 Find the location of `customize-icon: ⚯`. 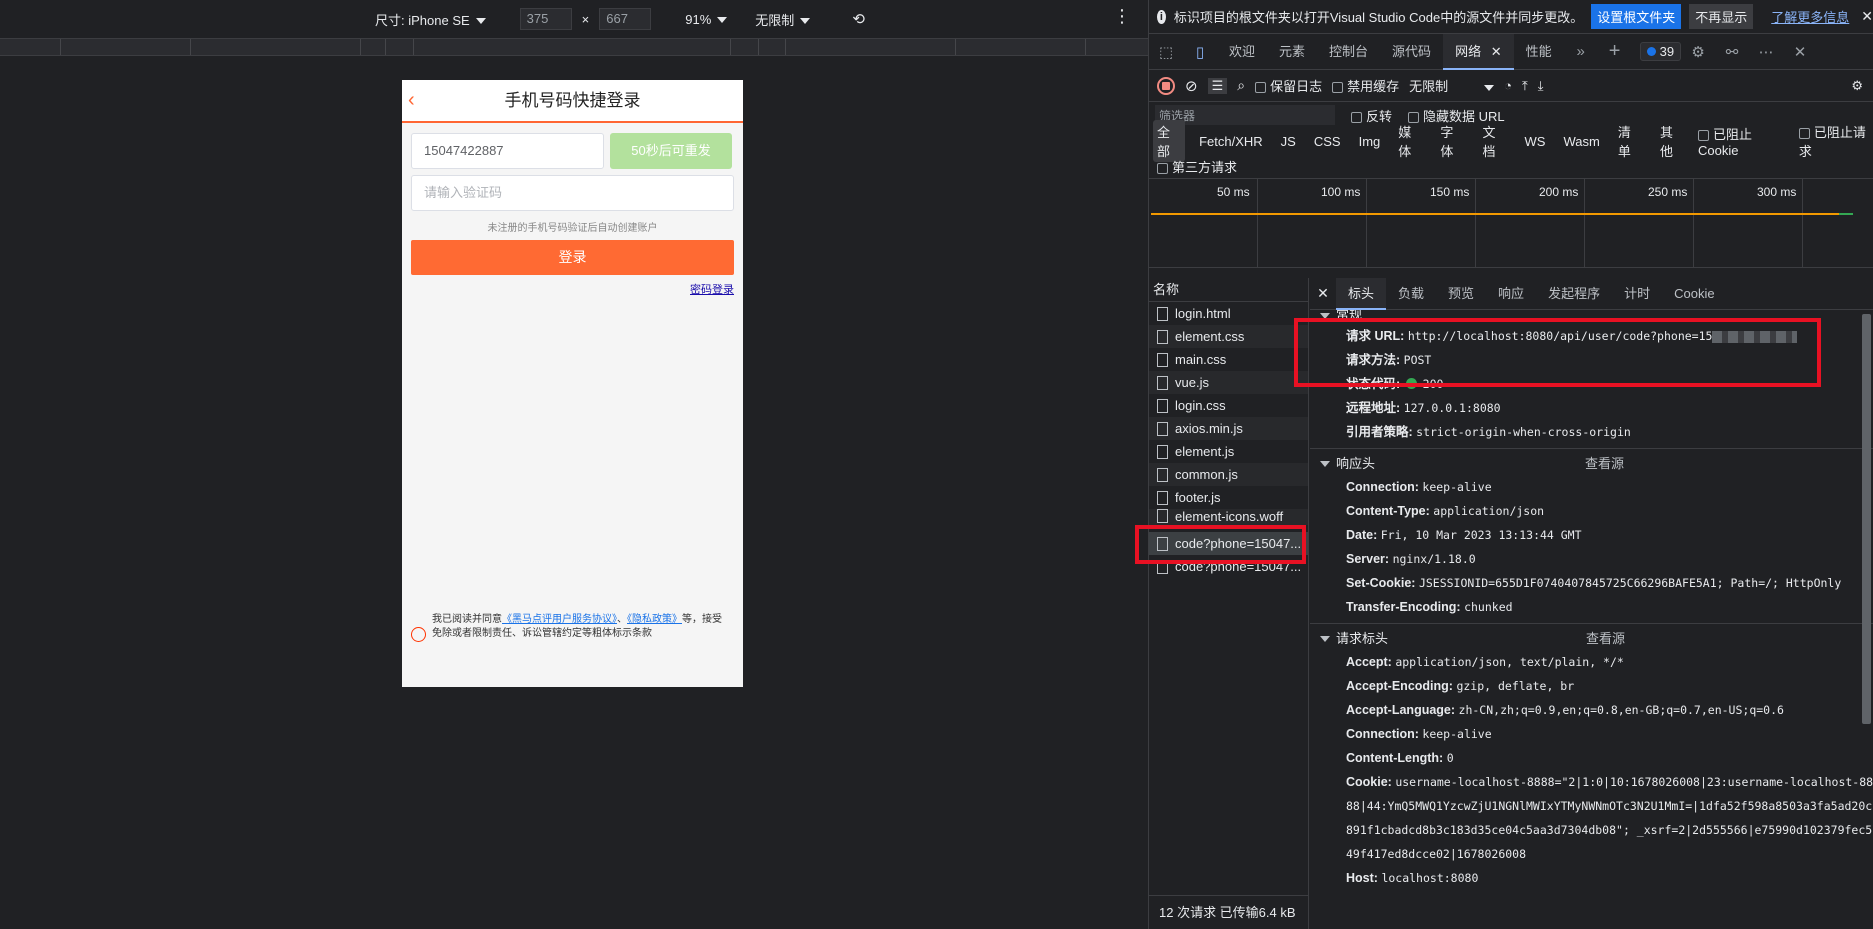

customize-icon: ⚯ is located at coordinates (1732, 52).